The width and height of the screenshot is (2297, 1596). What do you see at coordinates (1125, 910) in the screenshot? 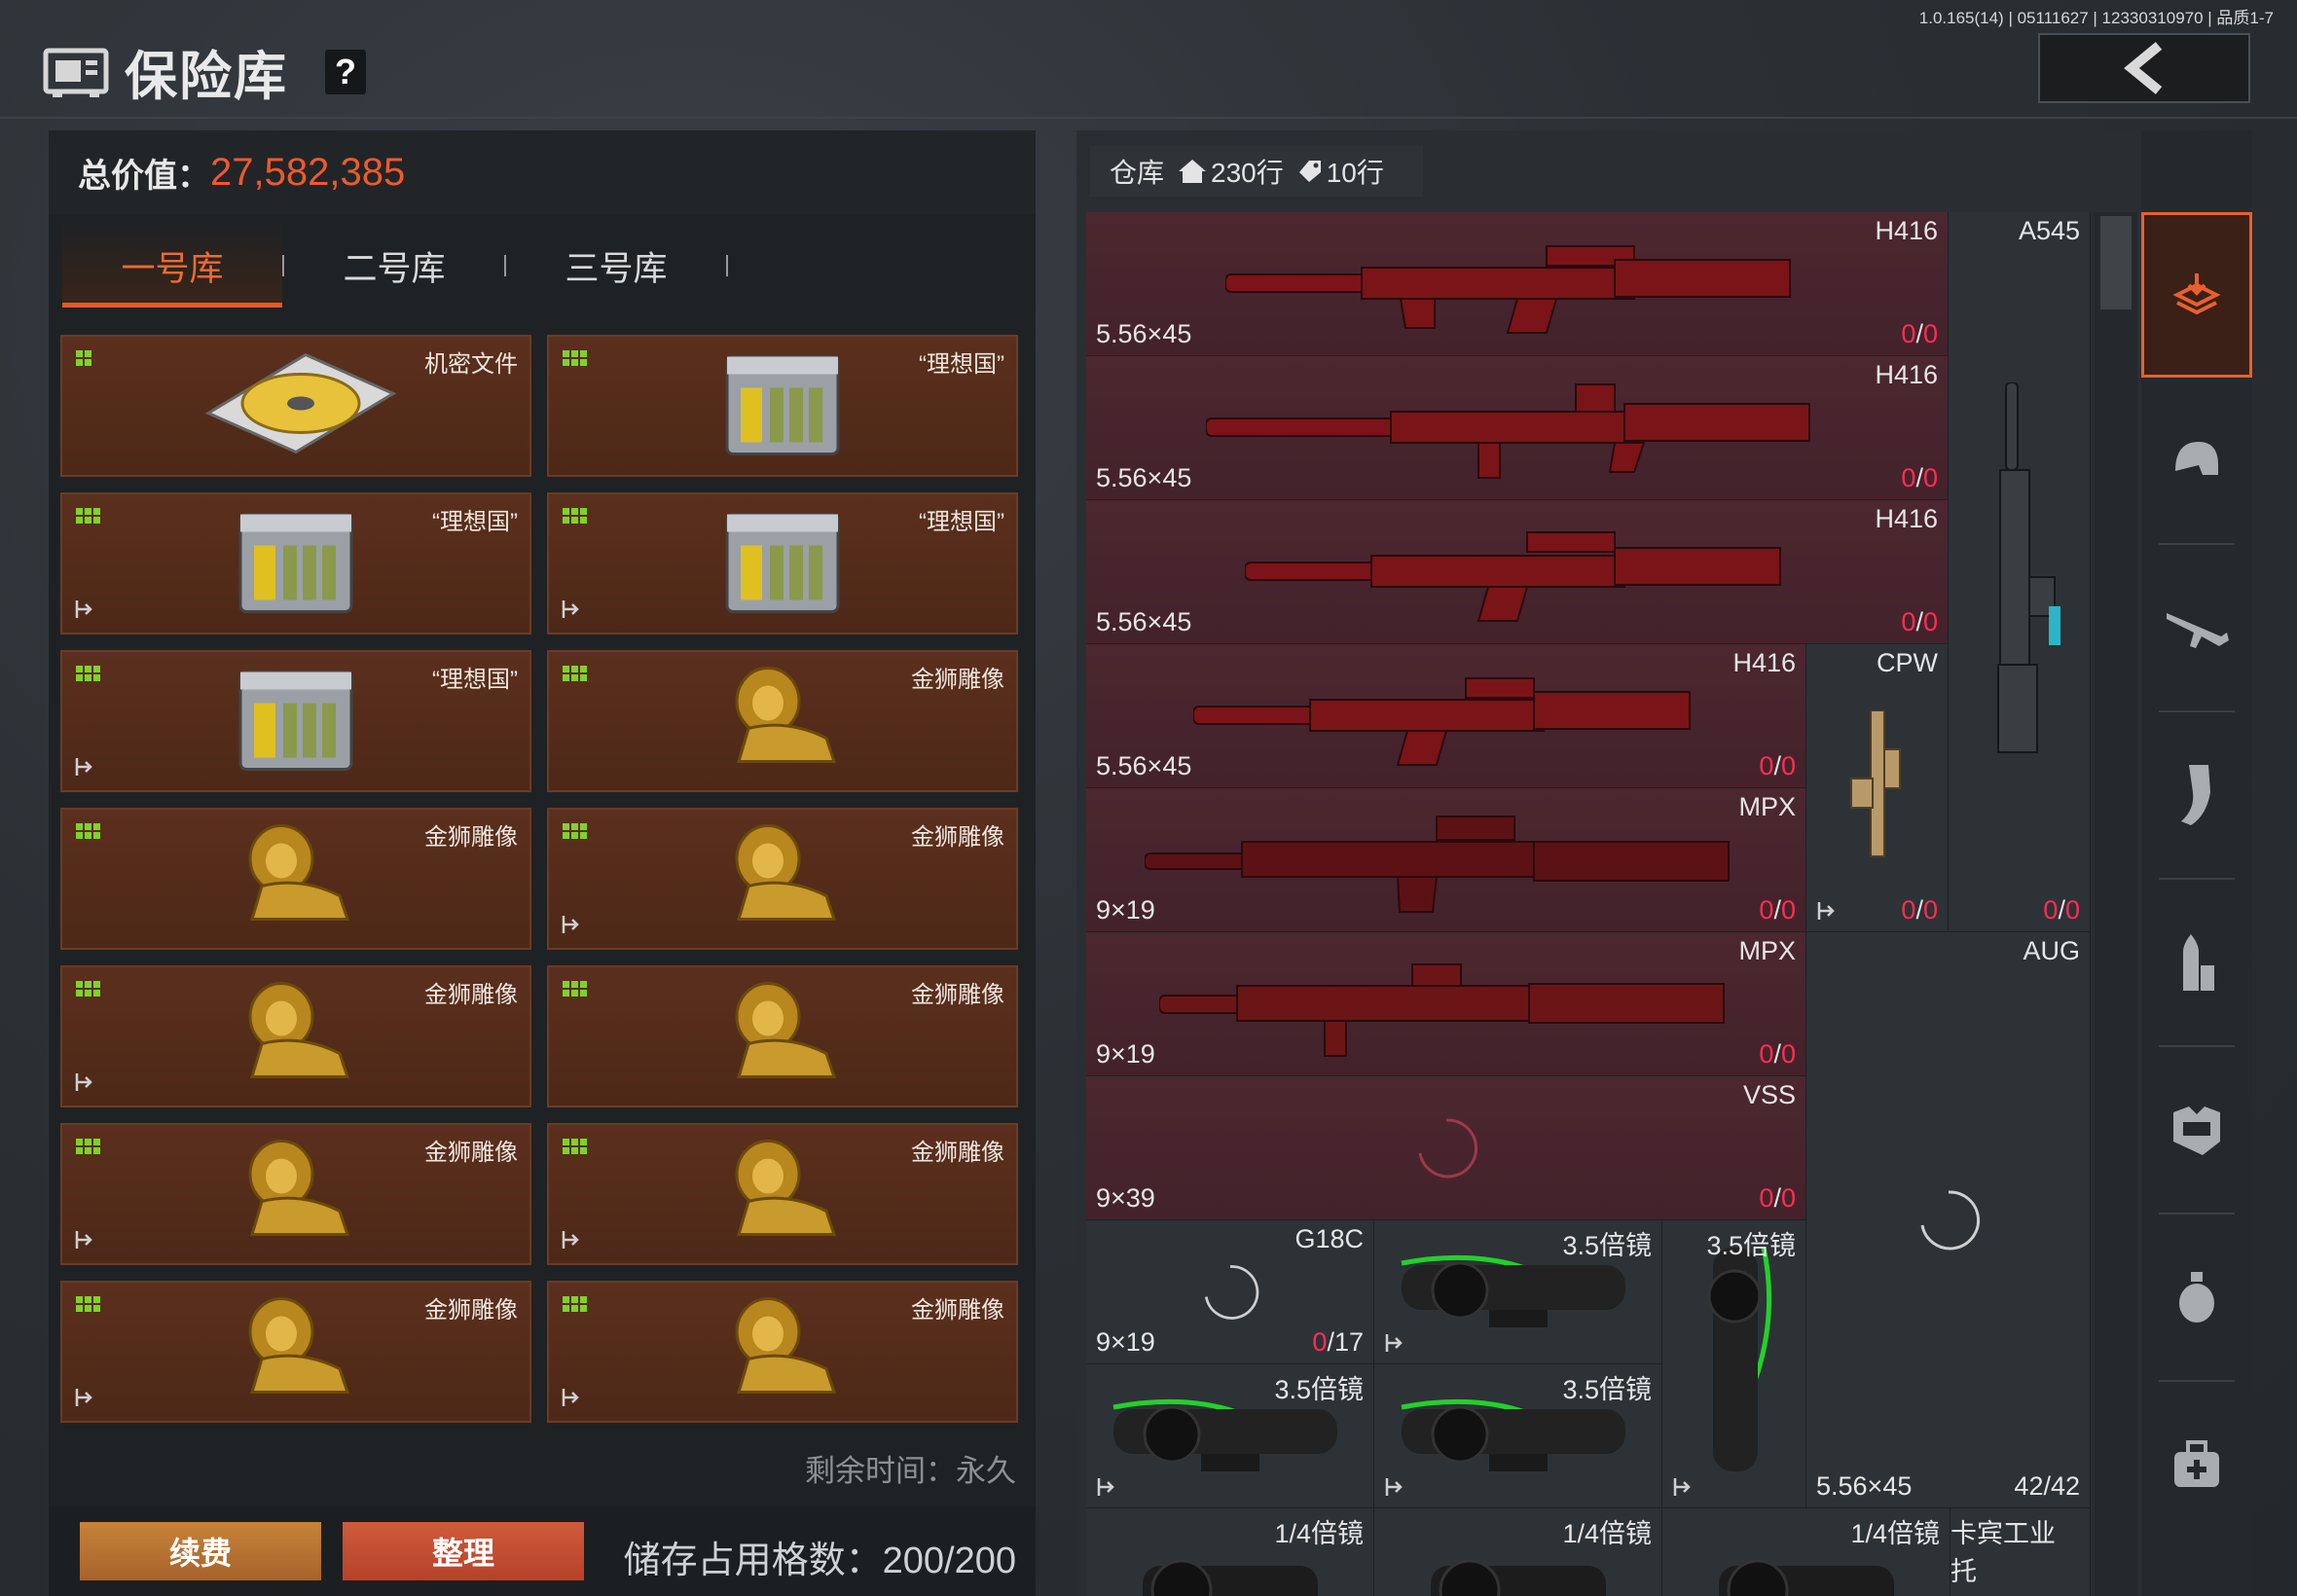
I see `weapon-ammo: 9×19` at bounding box center [1125, 910].